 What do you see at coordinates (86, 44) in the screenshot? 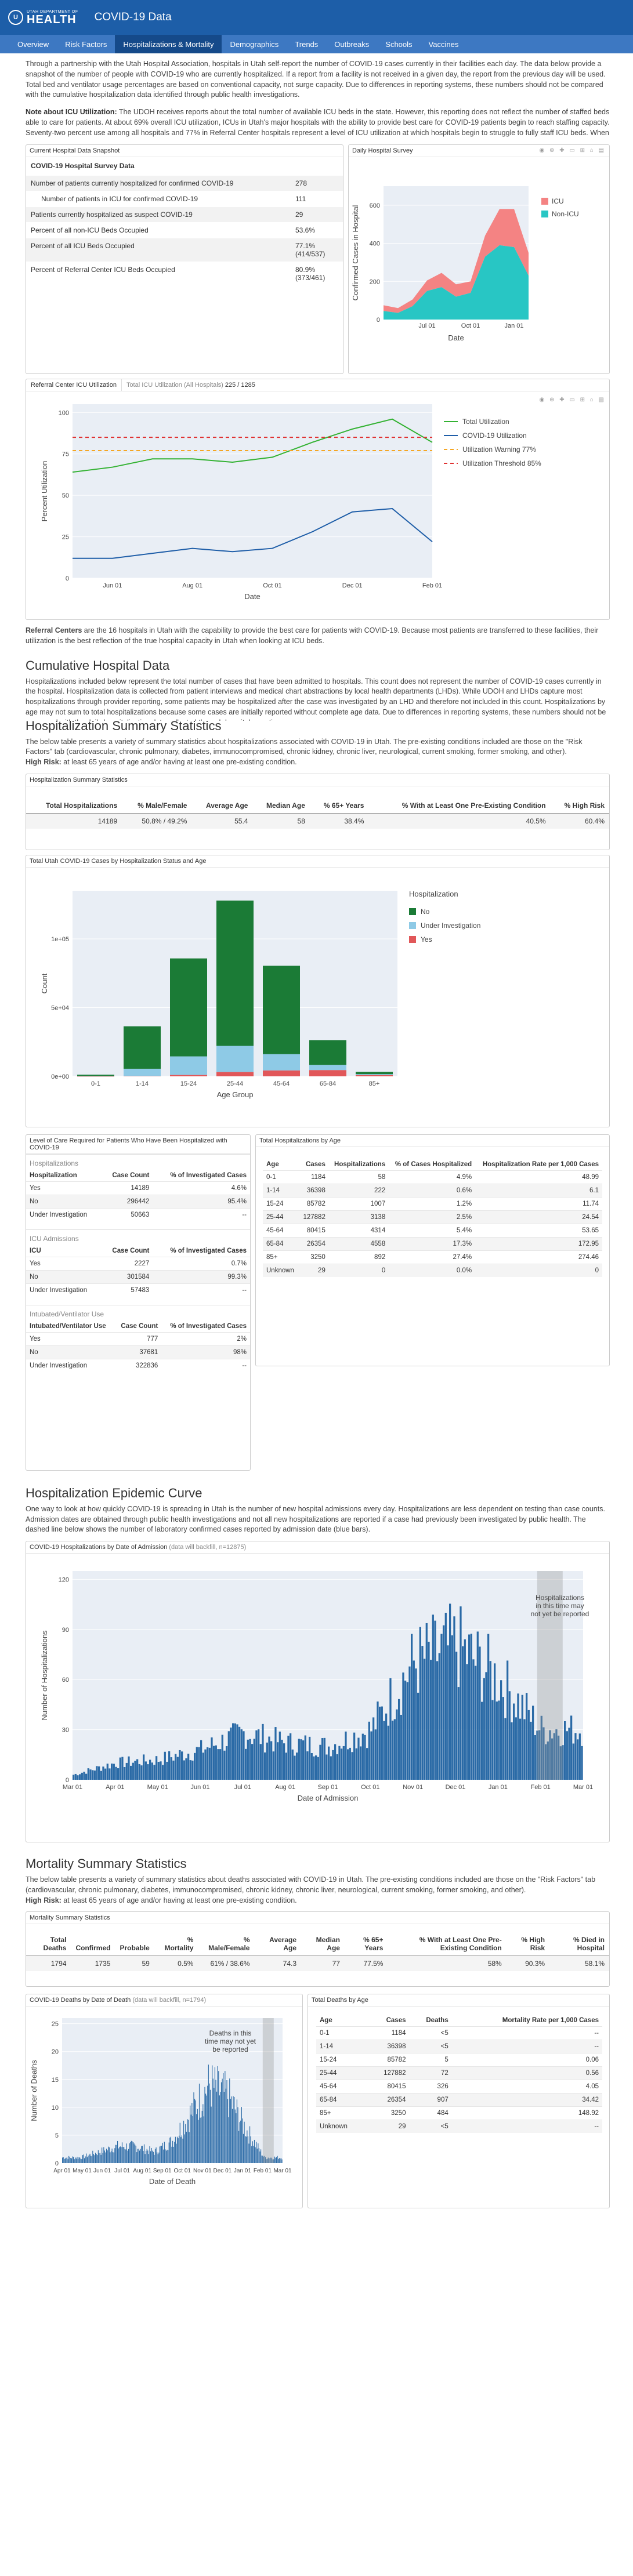
I see `nav-risk-factors: Risk Factors` at bounding box center [86, 44].